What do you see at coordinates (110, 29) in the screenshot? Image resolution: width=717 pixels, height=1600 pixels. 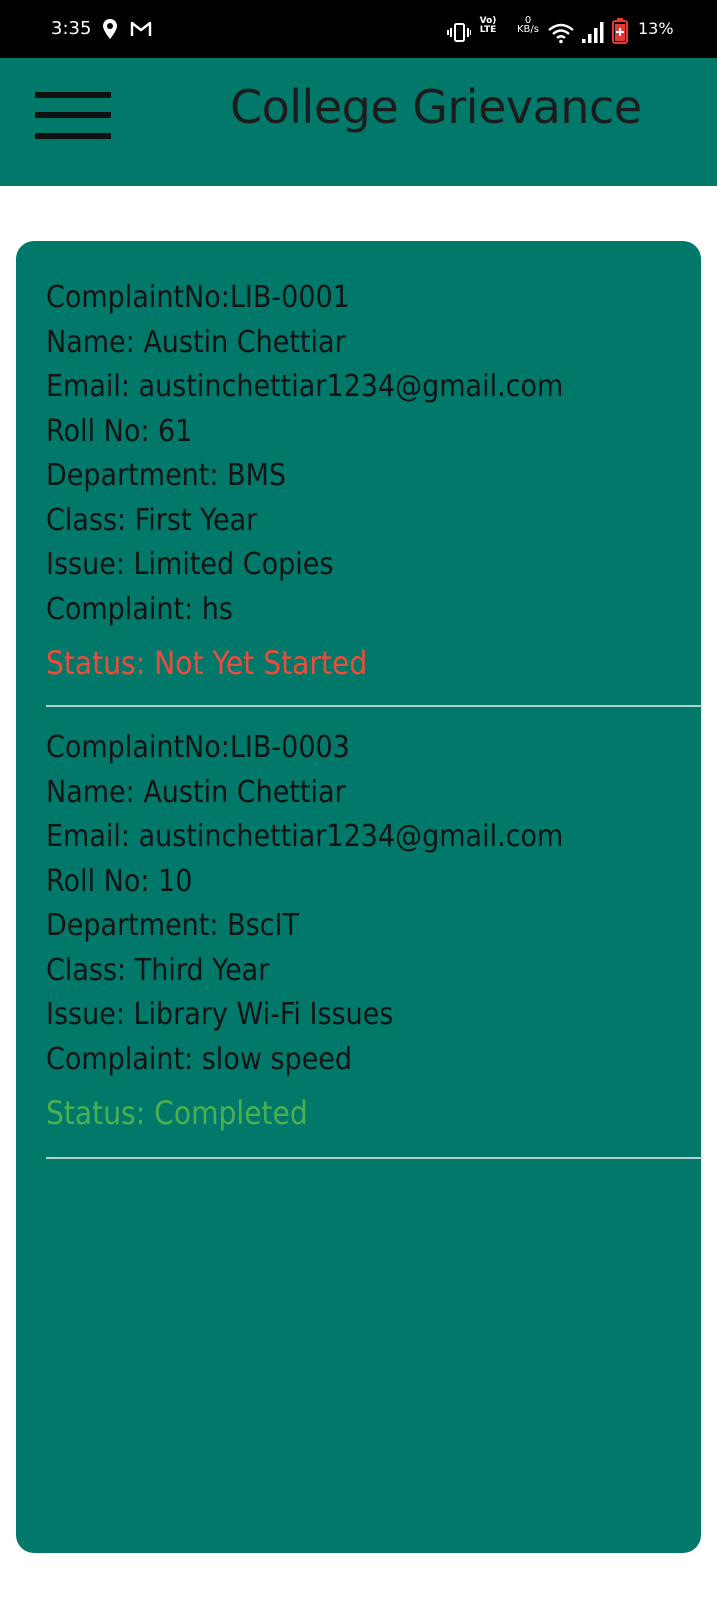 I see `location-icon` at bounding box center [110, 29].